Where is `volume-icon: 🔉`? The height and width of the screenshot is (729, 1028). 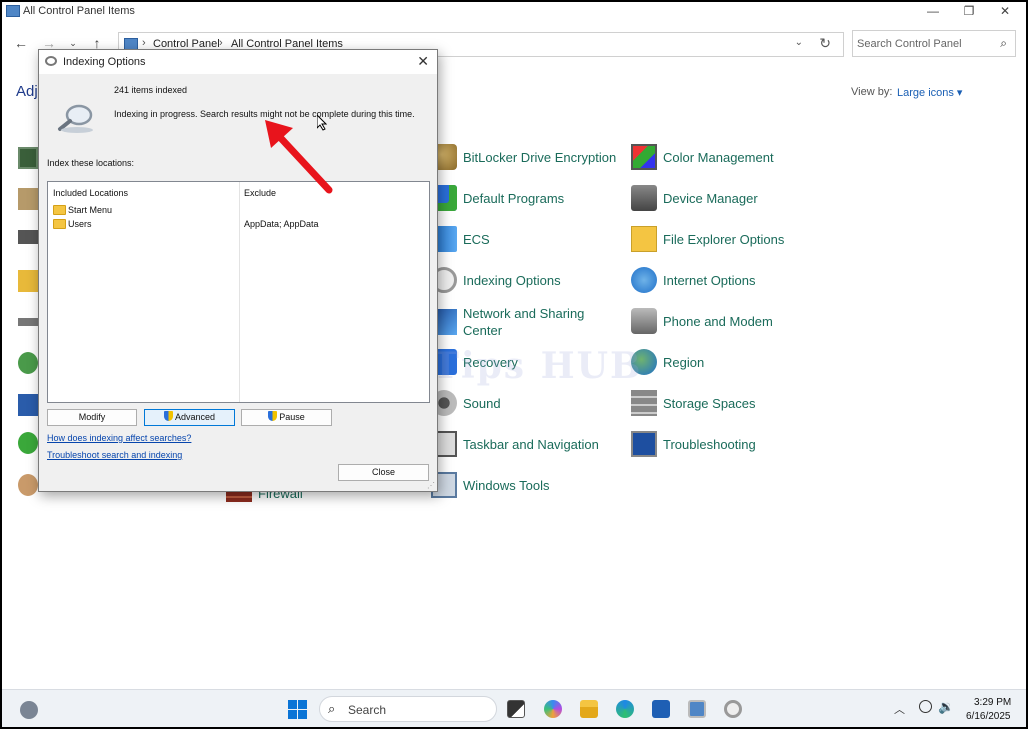
volume-icon: 🔉 is located at coordinates (946, 707).